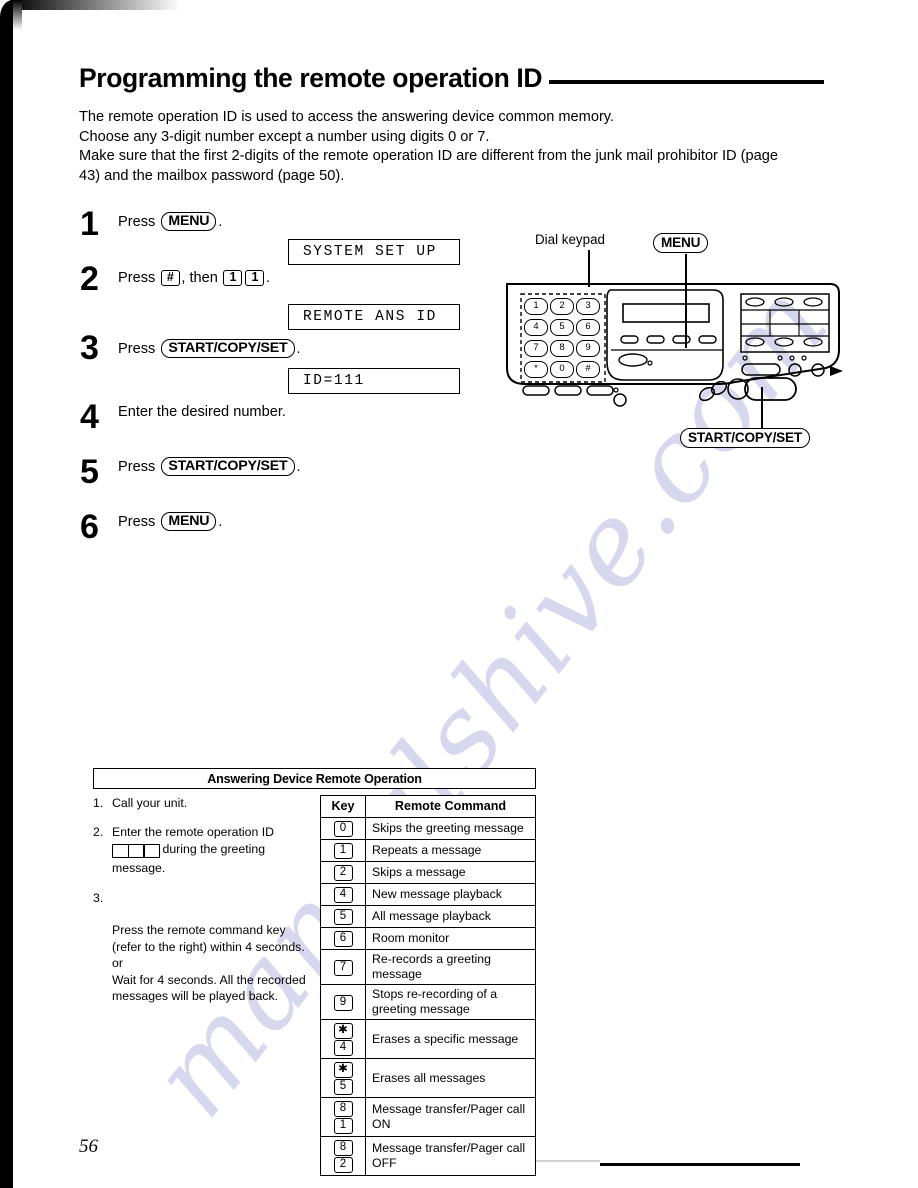  I want to click on table-cell-command: Erases a specific message, so click(450, 1039).